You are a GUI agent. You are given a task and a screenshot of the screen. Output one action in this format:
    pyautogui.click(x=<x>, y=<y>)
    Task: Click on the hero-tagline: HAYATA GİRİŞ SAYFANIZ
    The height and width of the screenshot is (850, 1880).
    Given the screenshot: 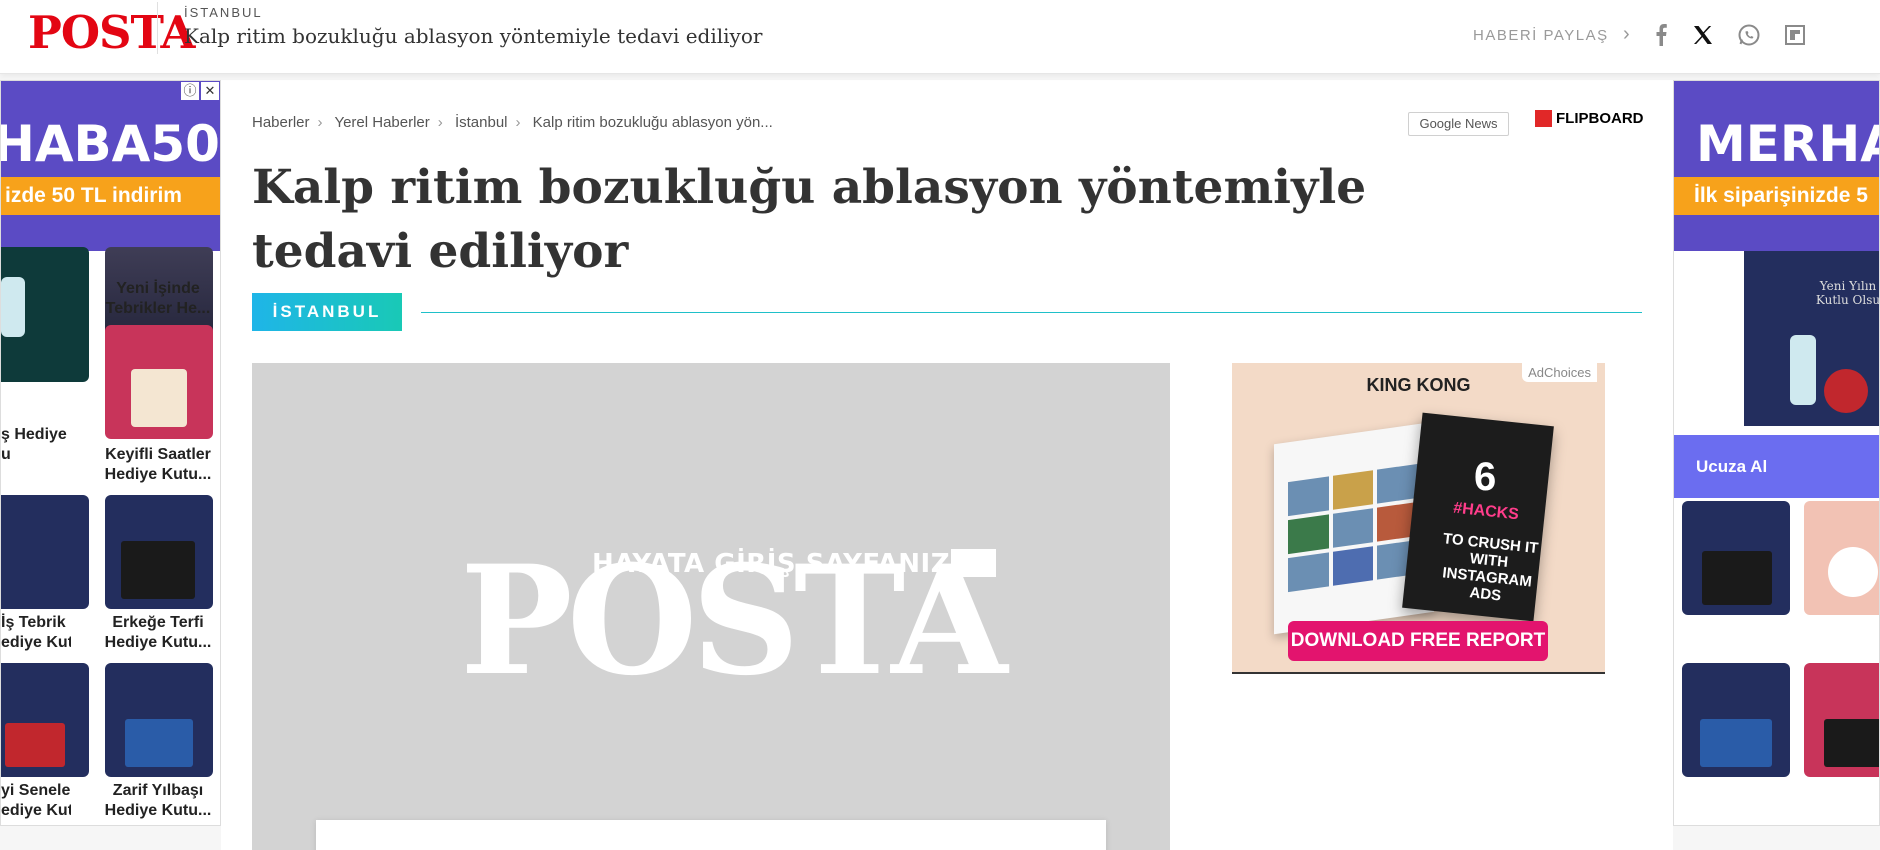 What is the action you would take?
    pyautogui.click(x=771, y=564)
    